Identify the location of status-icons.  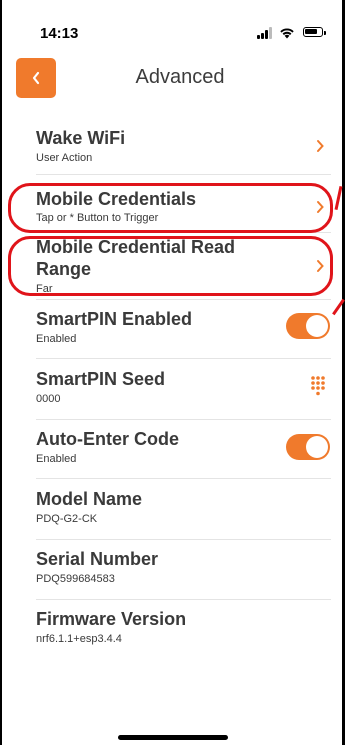
(285, 33).